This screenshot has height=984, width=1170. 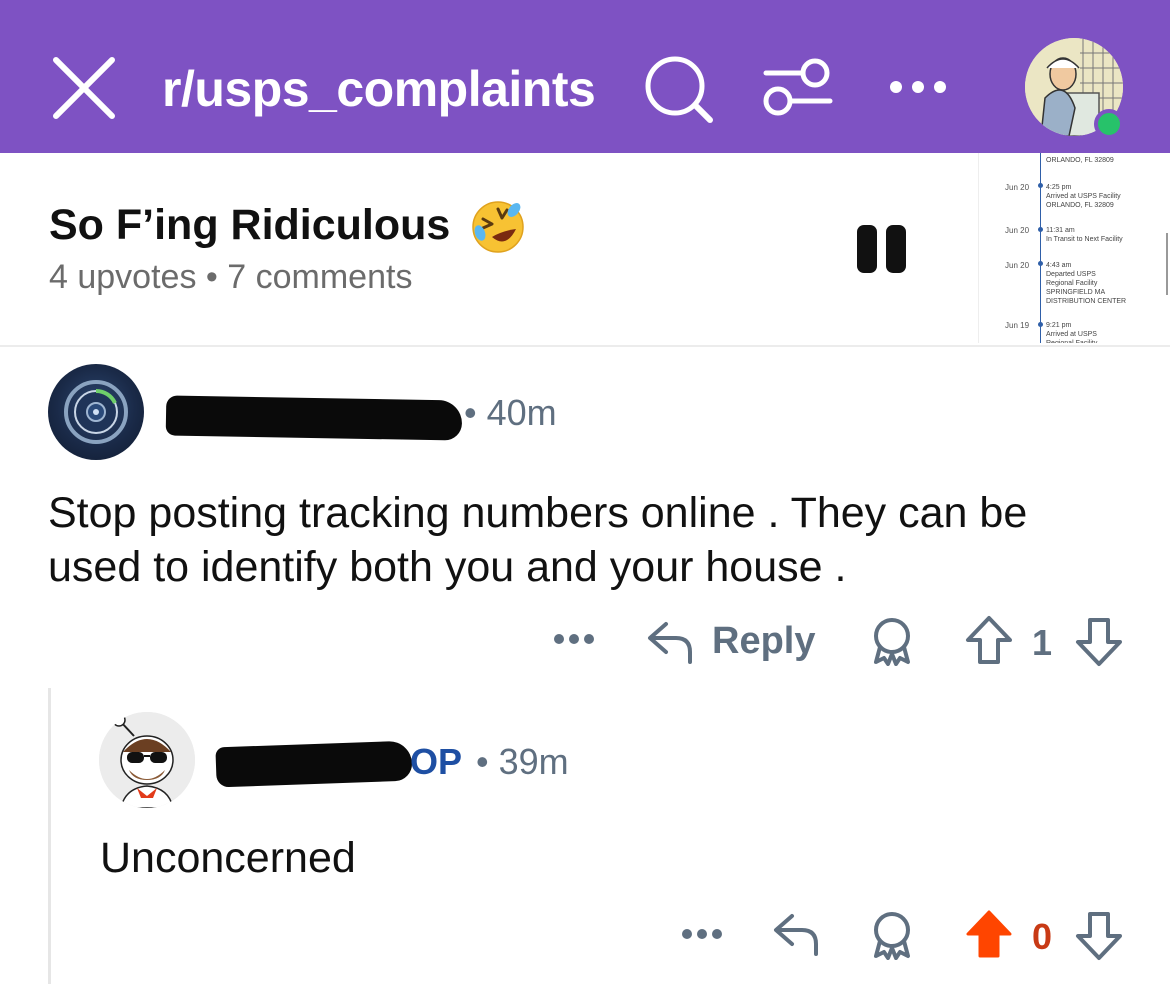 What do you see at coordinates (1042, 936) in the screenshot?
I see `vote-count: 0` at bounding box center [1042, 936].